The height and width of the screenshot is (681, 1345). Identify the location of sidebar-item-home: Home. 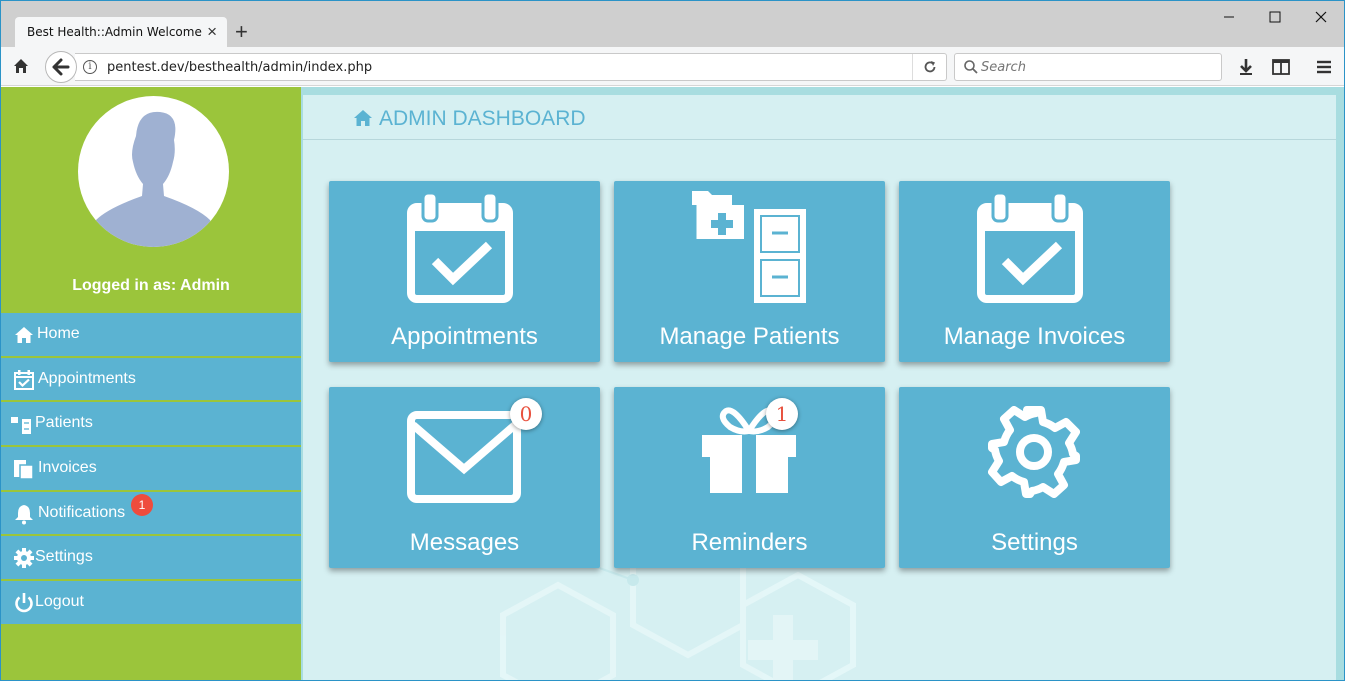
(151, 335).